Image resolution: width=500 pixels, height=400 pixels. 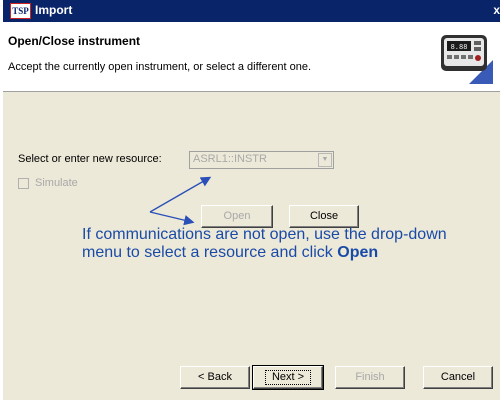 I want to click on simulate-label: Simulate, so click(x=56, y=183).